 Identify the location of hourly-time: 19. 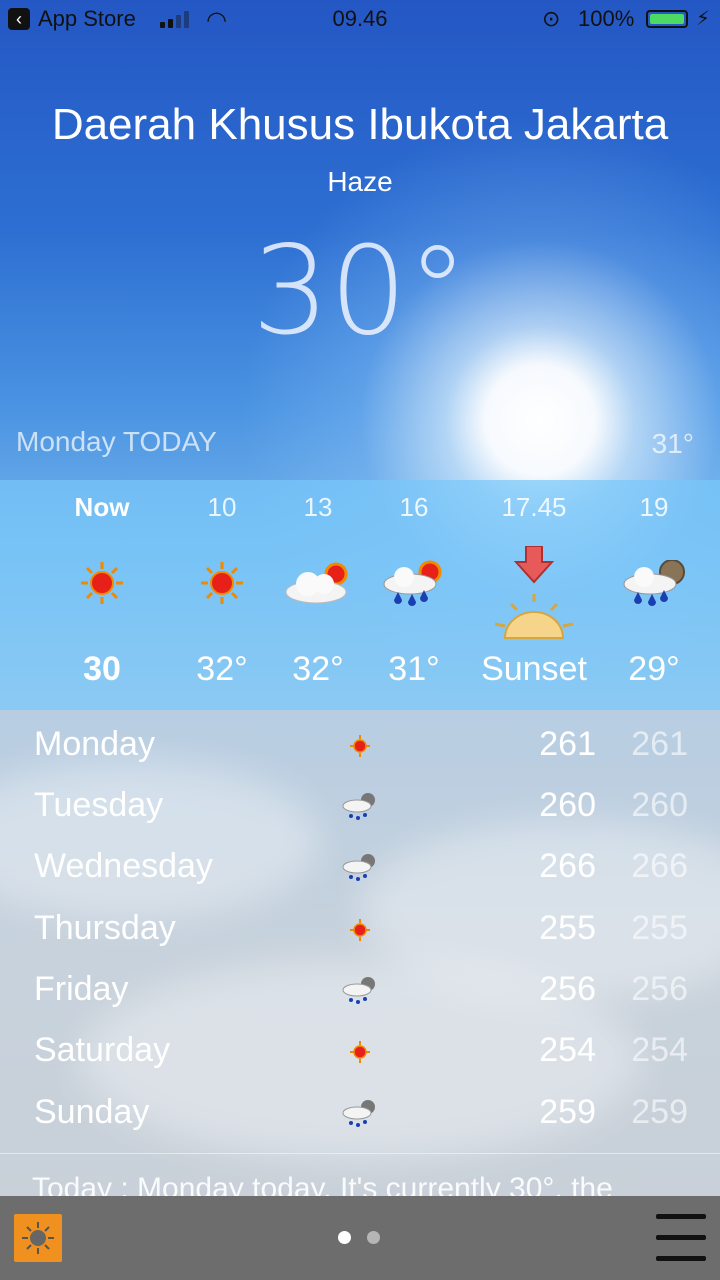
(654, 507).